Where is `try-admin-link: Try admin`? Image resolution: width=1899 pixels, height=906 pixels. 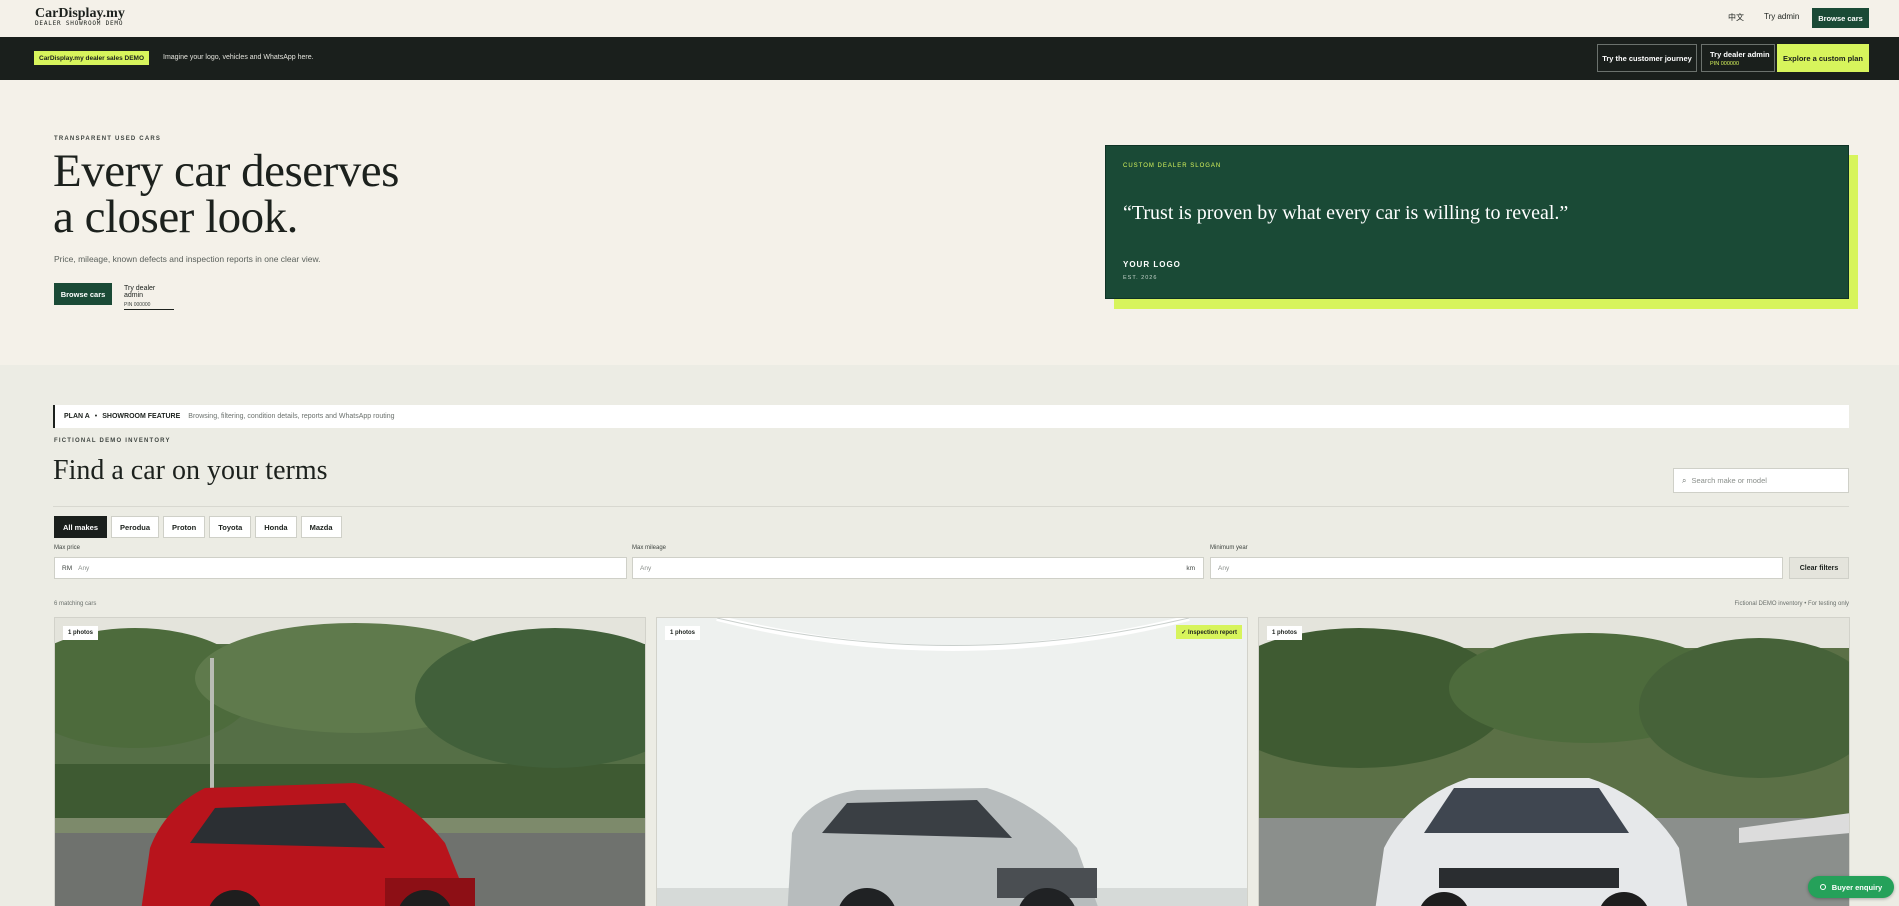
try-admin-link: Try admin is located at coordinates (1781, 16).